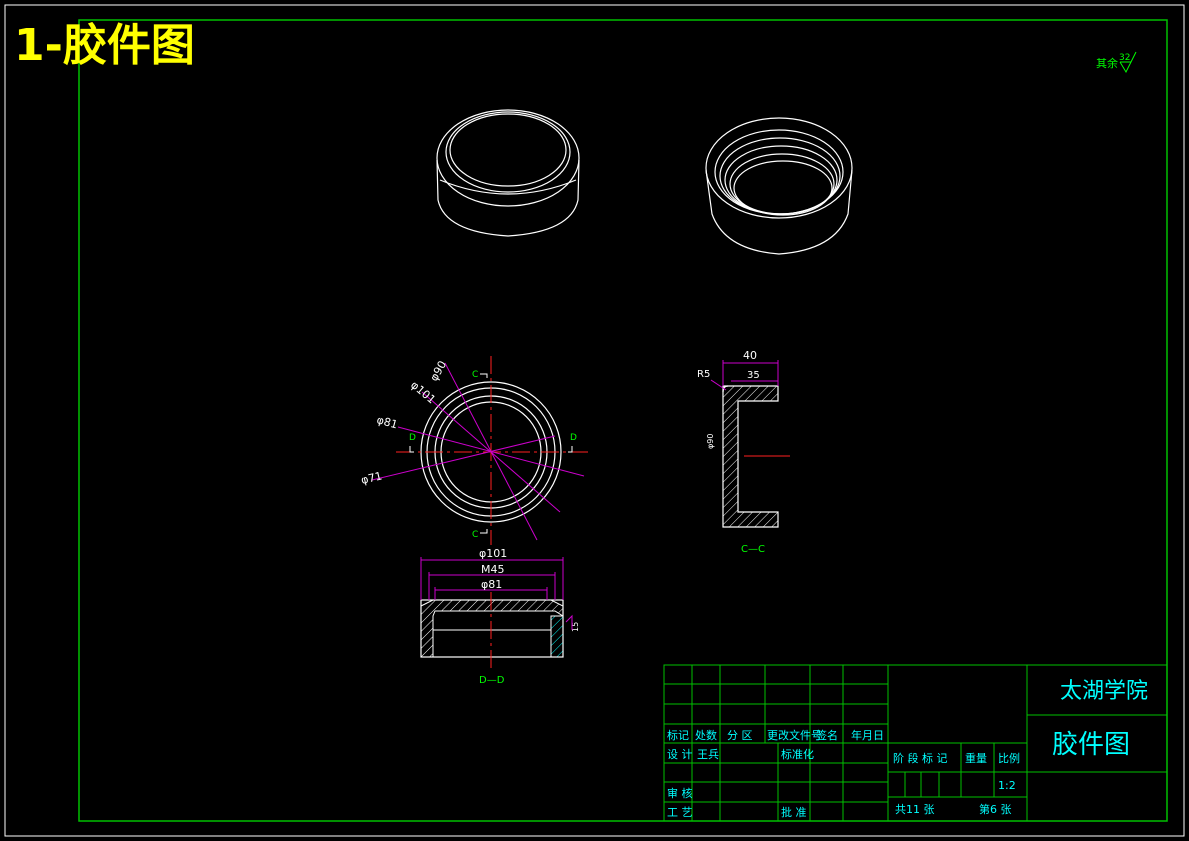  I want to click on designer-name: 王兵, so click(708, 754).